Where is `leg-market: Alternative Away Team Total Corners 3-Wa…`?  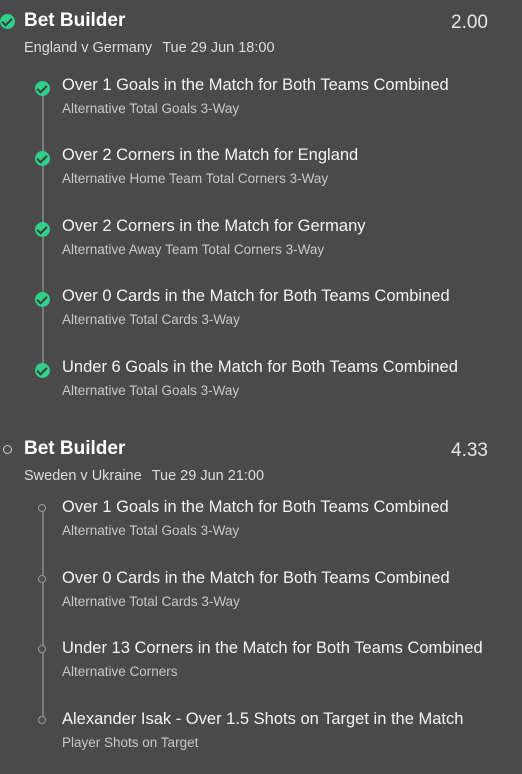 leg-market: Alternative Away Team Total Corners 3-Wa… is located at coordinates (193, 249).